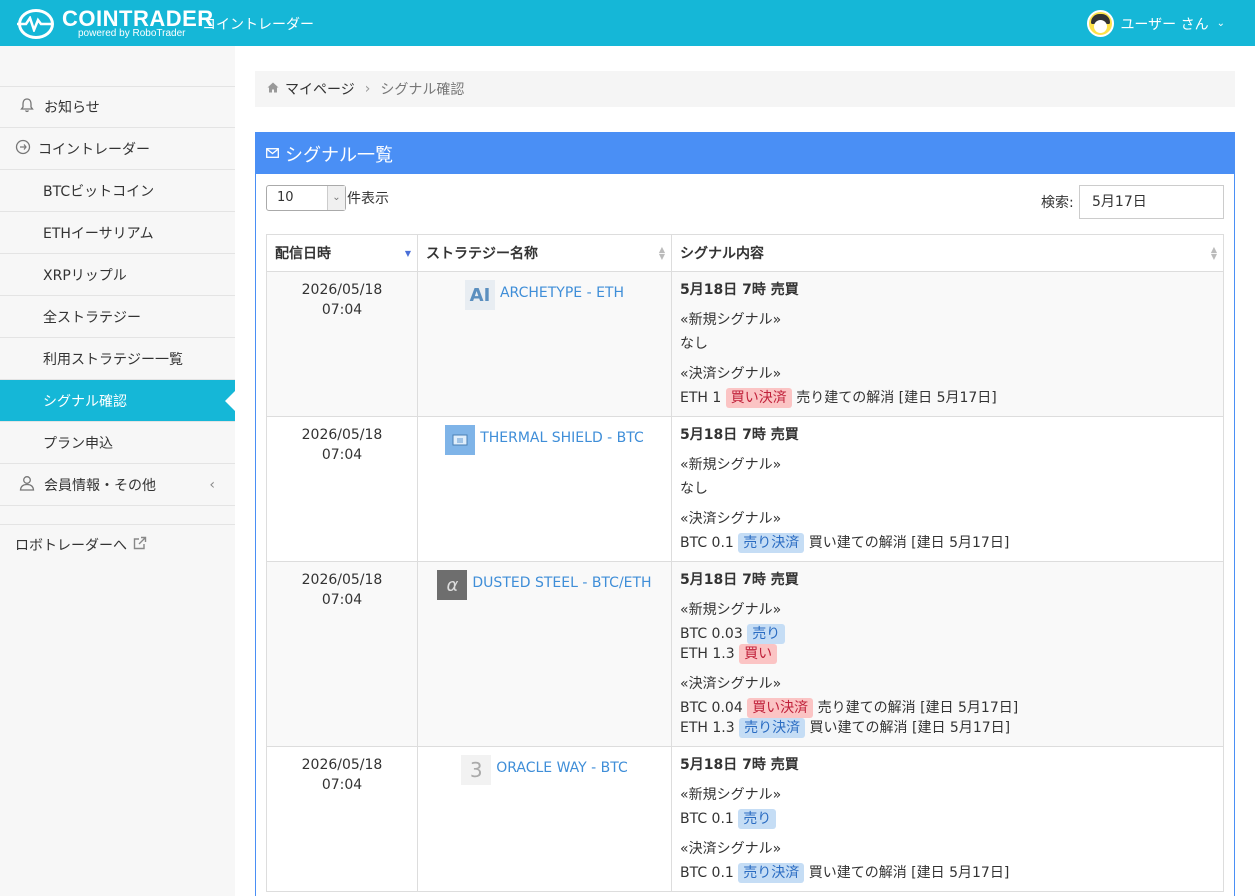 The image size is (1255, 896). I want to click on sidebar-item-btc: BTCビットコイン, so click(117, 191).